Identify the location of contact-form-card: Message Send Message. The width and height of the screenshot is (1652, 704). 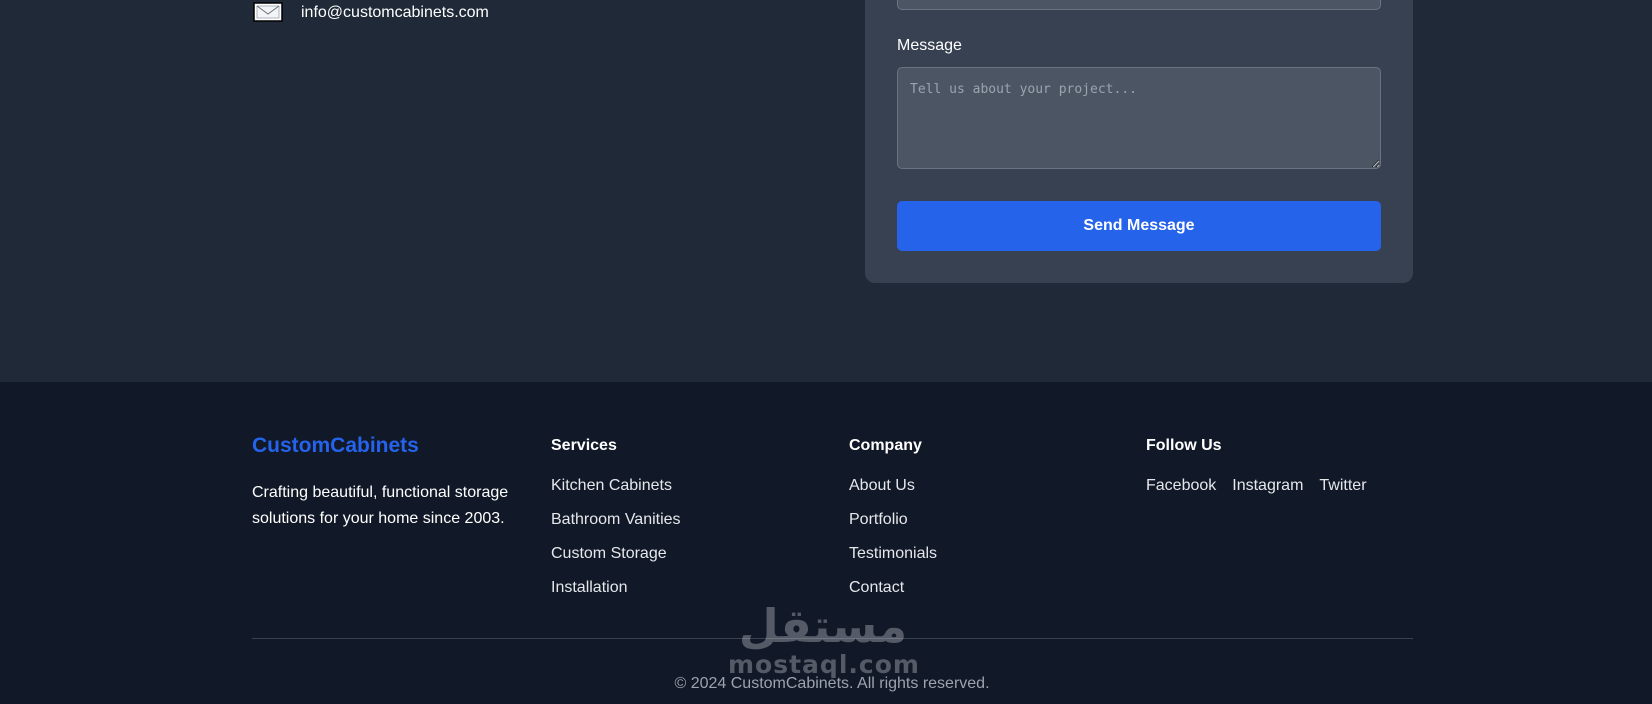
(1139, 141).